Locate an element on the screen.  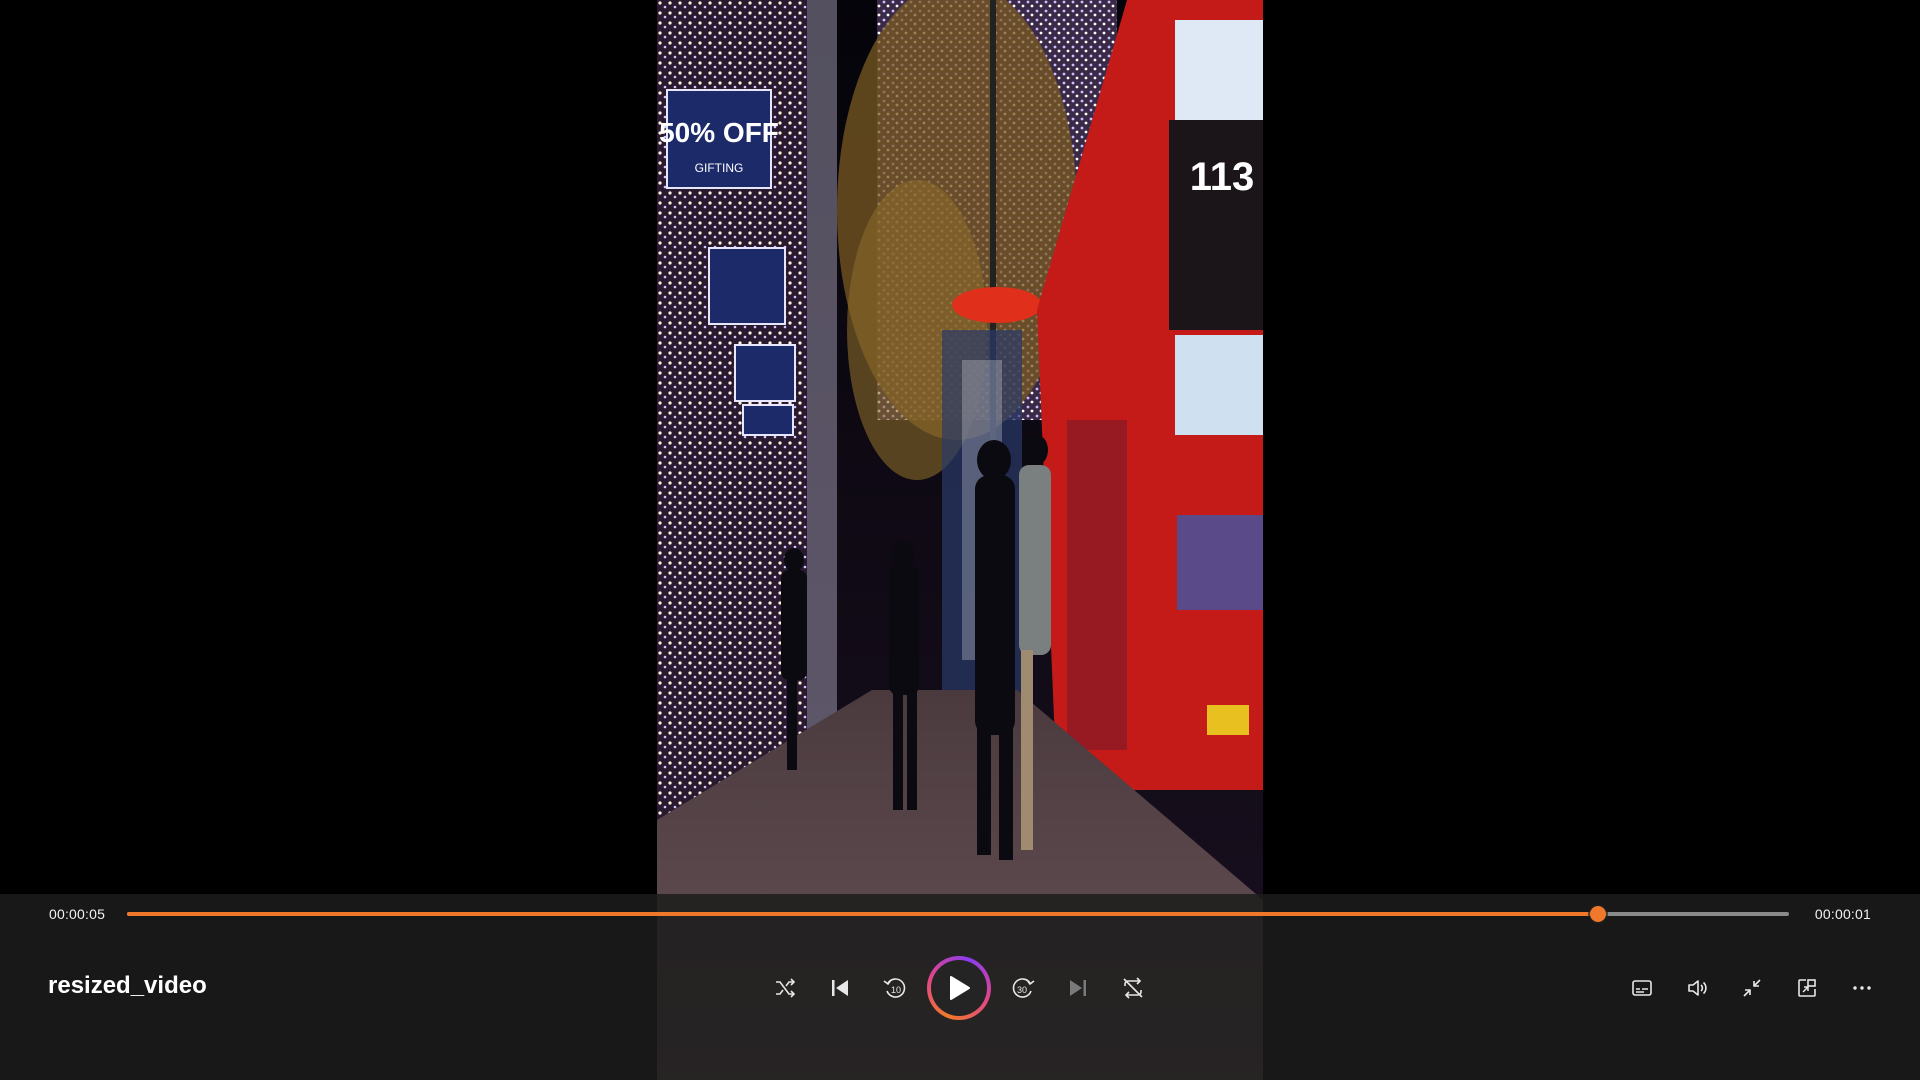
svg-text: 10 is located at coordinates (896, 990).